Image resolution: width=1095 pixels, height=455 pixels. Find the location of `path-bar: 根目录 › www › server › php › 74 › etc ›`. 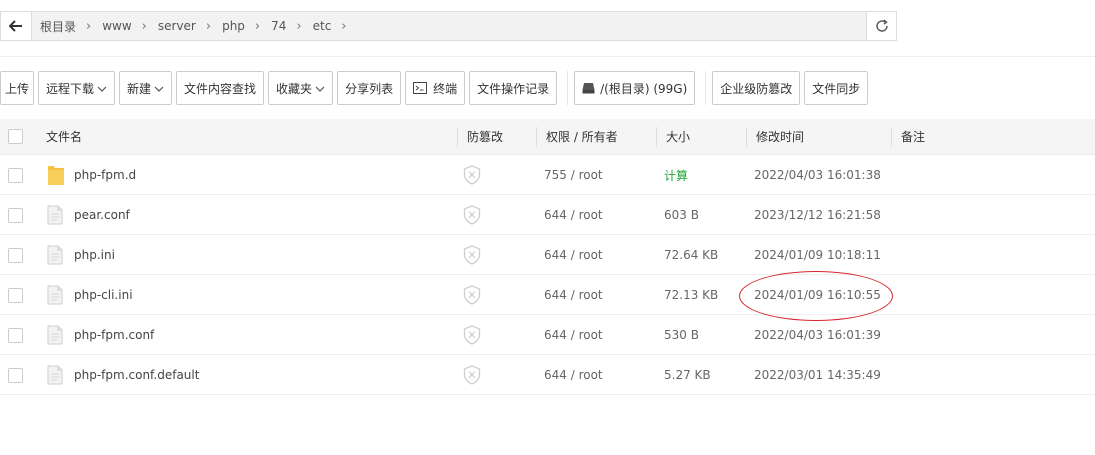

path-bar: 根目录 › www › server › php › 74 › etc › is located at coordinates (448, 26).